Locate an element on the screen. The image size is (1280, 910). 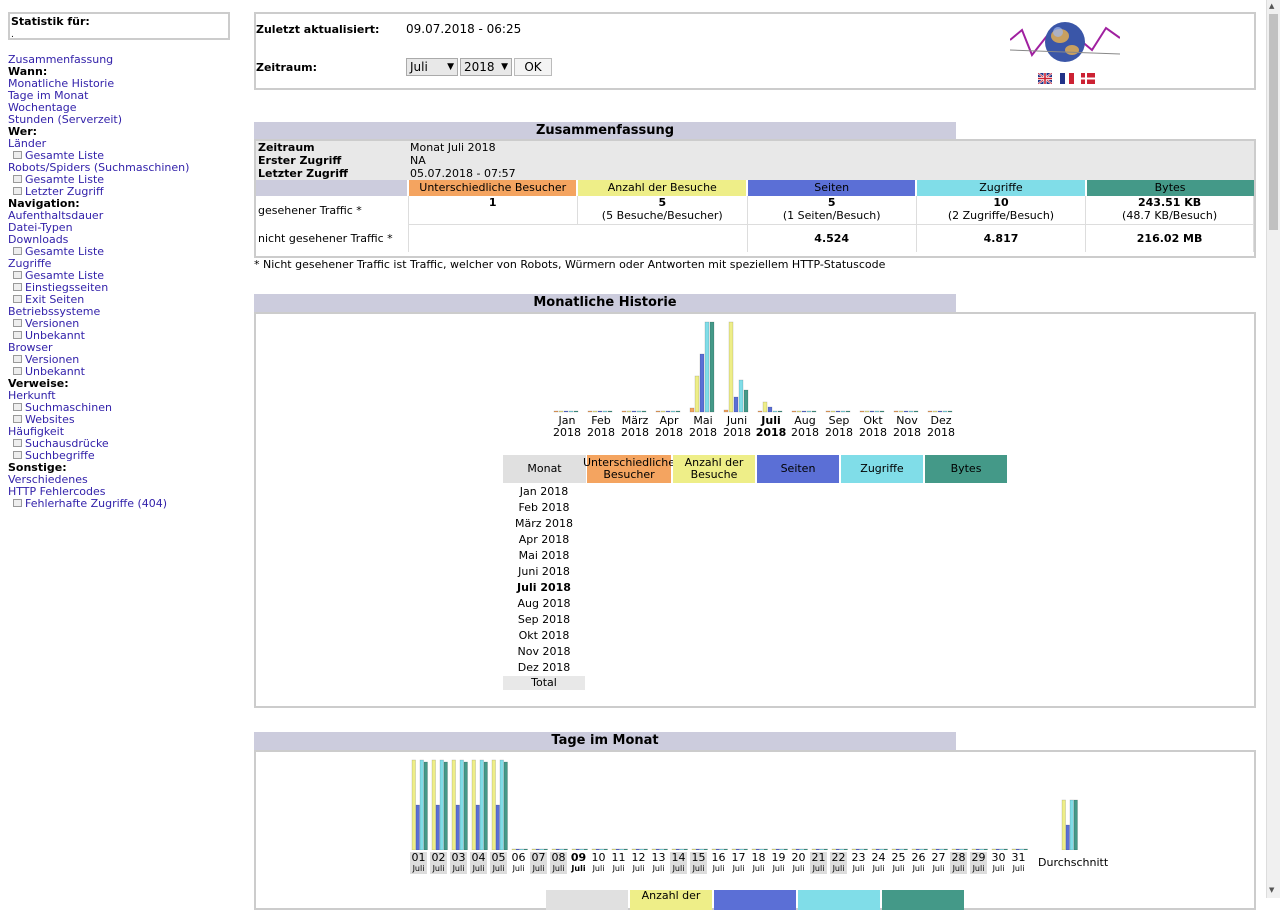
summary-header-cell: Unterschiedliche Besucher is located at coordinates (492, 188).